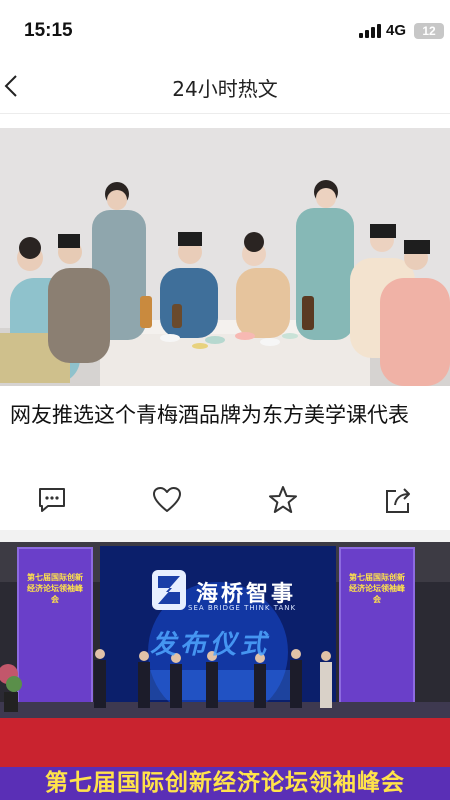 The height and width of the screenshot is (800, 450). What do you see at coordinates (225, 536) in the screenshot?
I see `article-divider` at bounding box center [225, 536].